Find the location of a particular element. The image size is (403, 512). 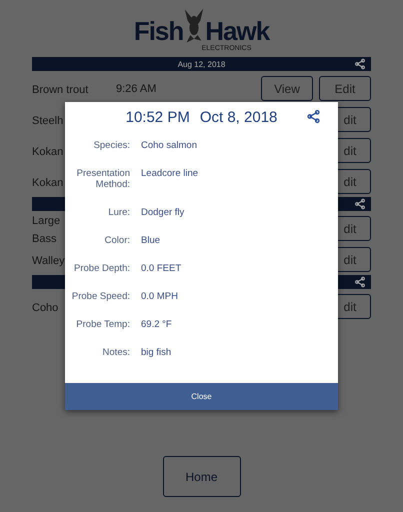

close-button: Close is located at coordinates (201, 396).